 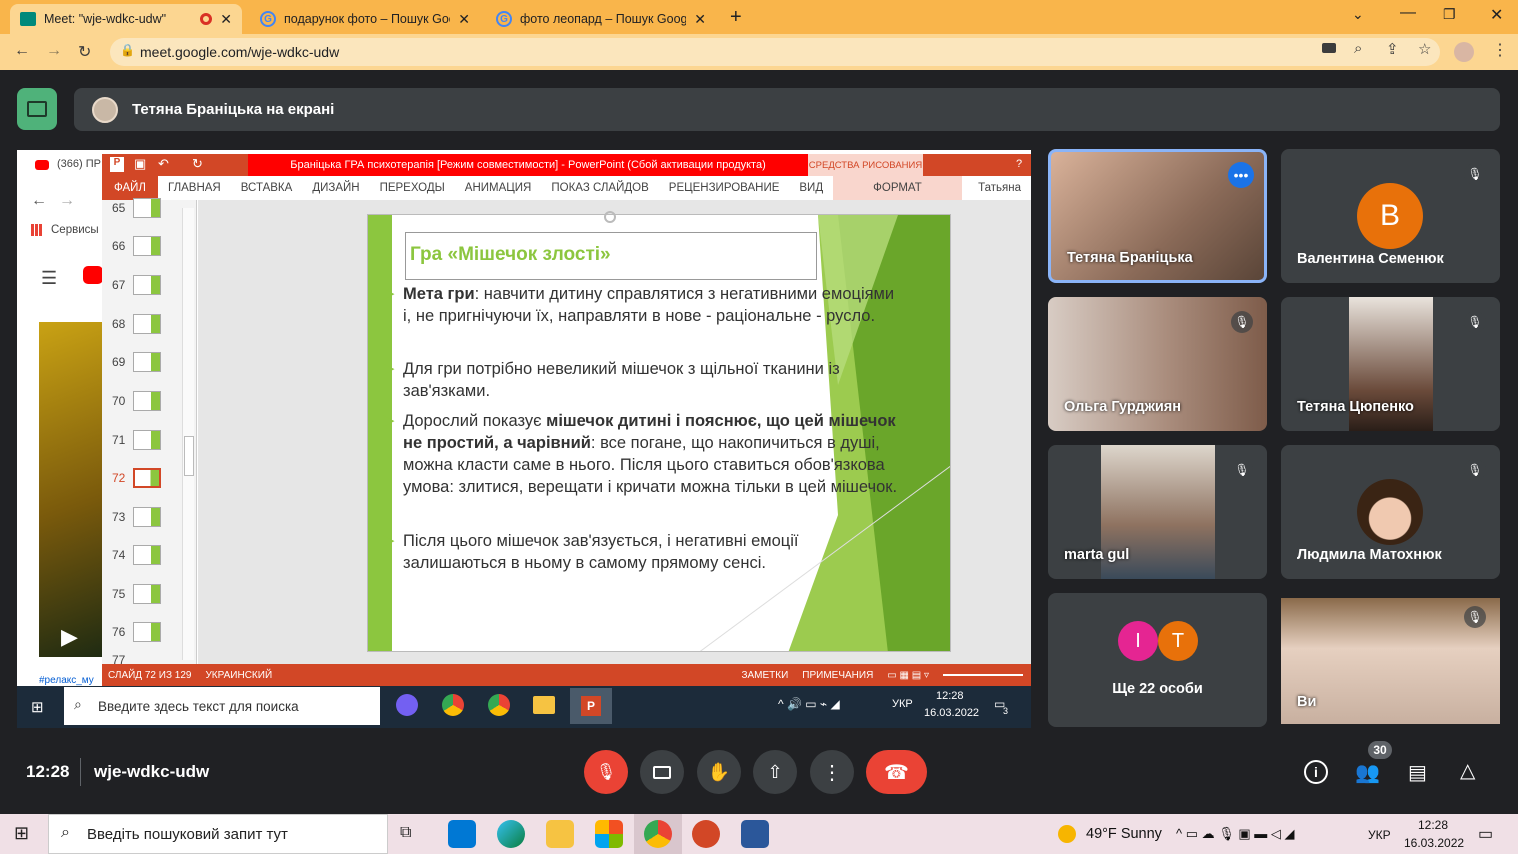 What do you see at coordinates (22, 51) in the screenshot?
I see `back-icon: ←` at bounding box center [22, 51].